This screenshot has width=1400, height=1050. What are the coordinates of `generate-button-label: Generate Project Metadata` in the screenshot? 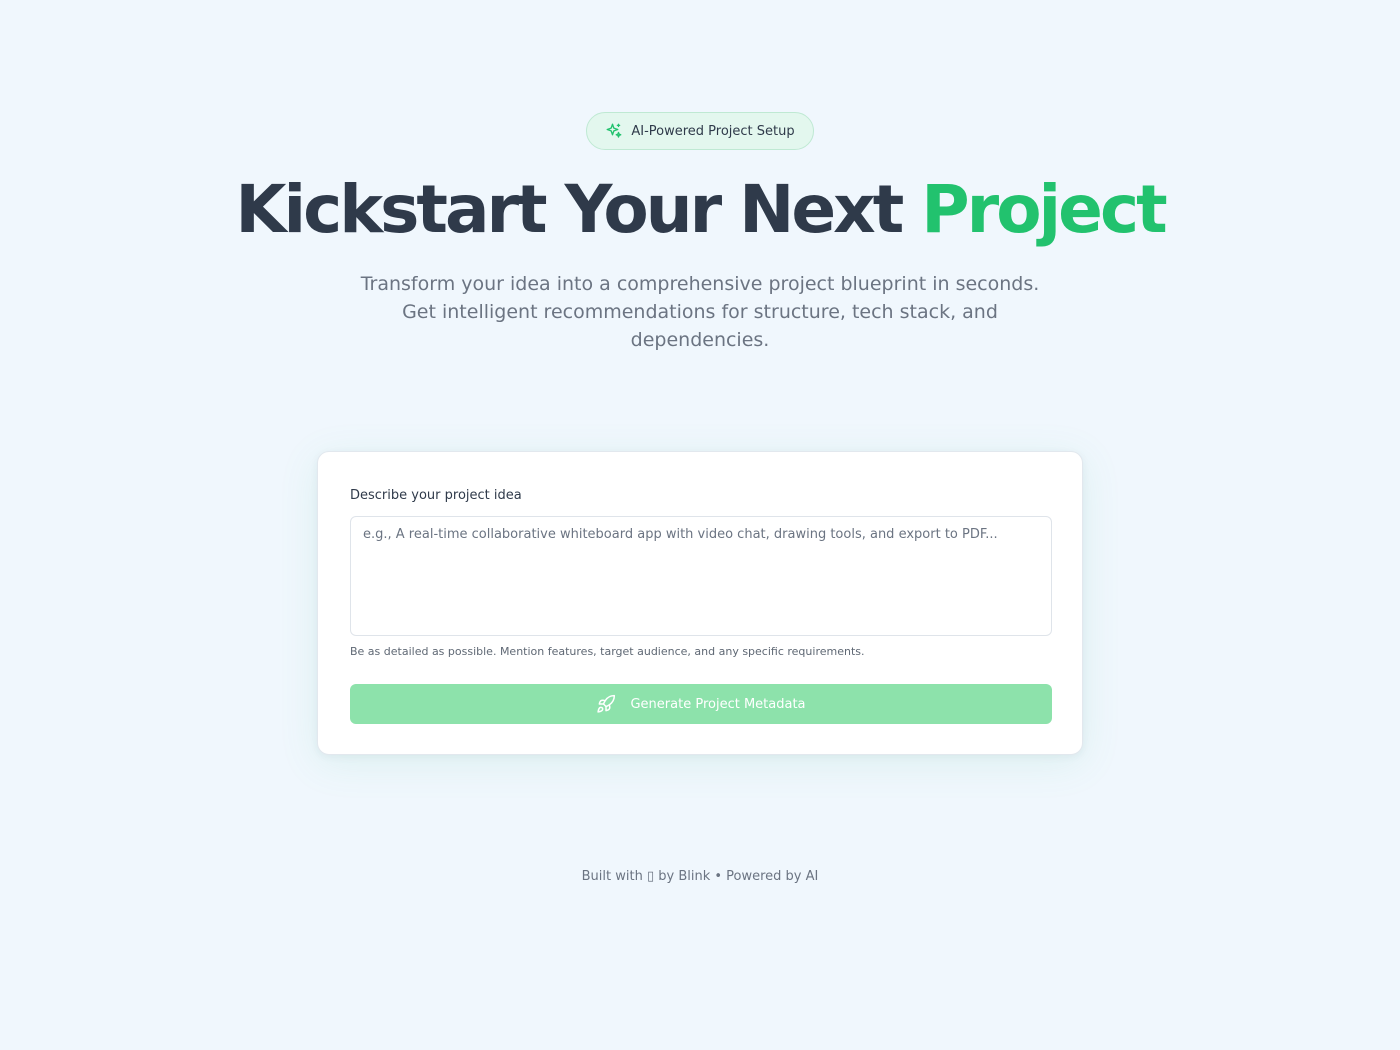 It's located at (718, 704).